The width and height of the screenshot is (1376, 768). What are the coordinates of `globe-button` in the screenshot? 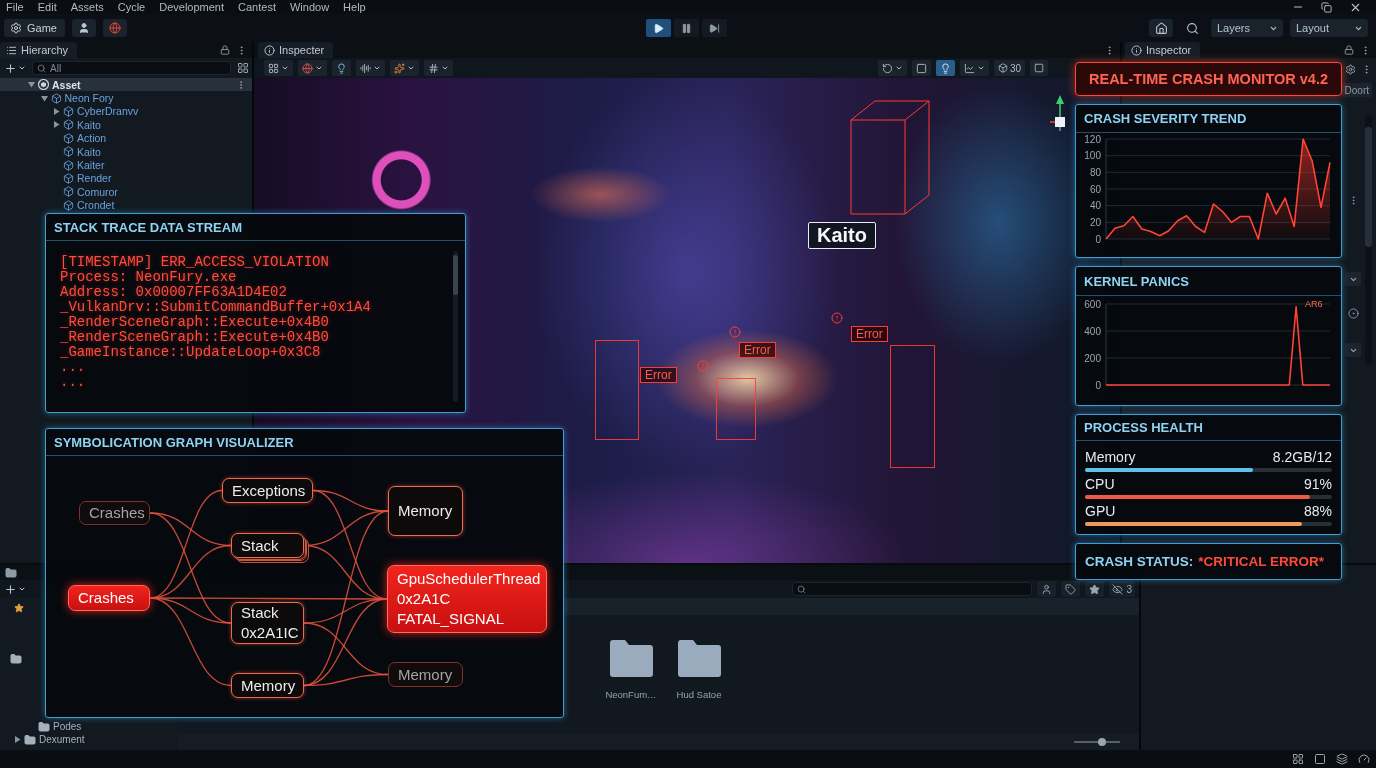 It's located at (114, 28).